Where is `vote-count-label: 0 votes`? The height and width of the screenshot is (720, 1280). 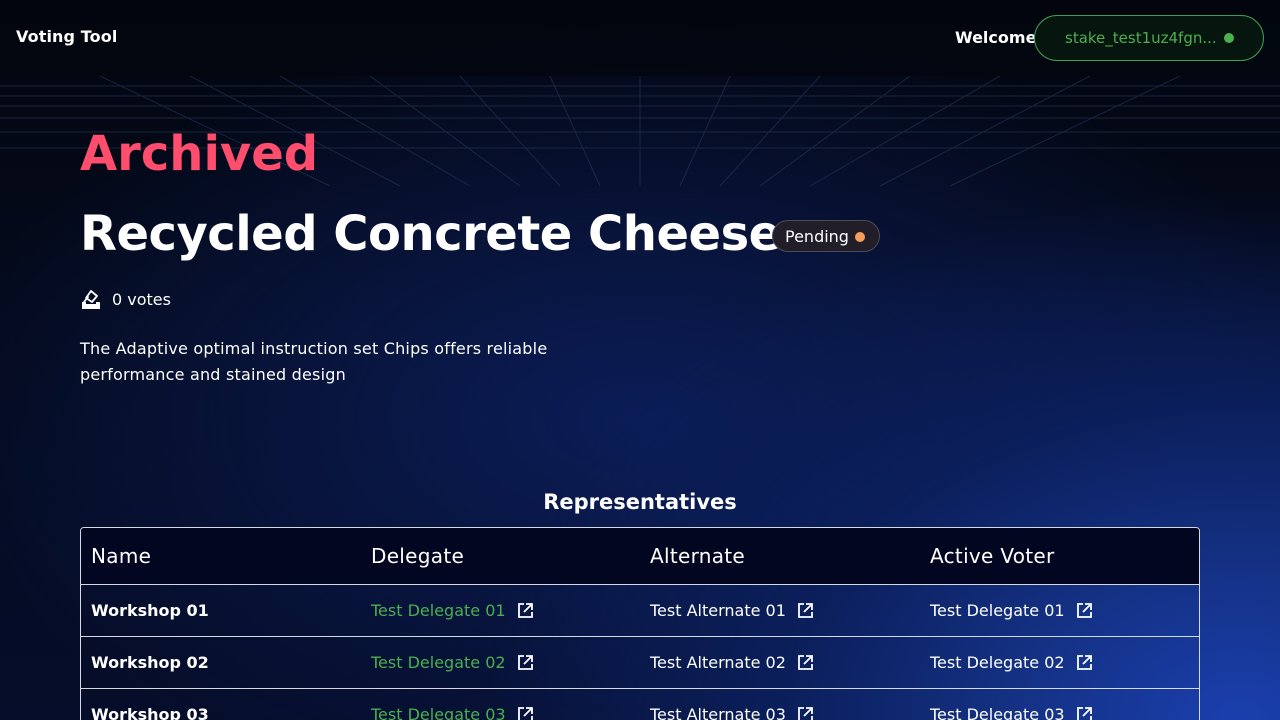 vote-count-label: 0 votes is located at coordinates (141, 299).